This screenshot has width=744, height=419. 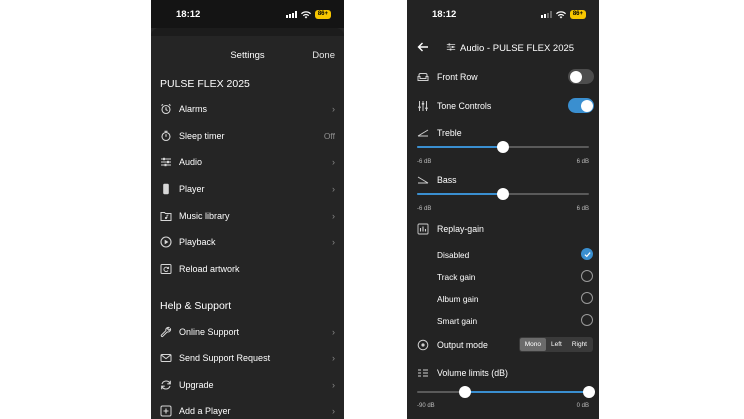 What do you see at coordinates (462, 345) in the screenshot?
I see `output-mode-label: Output mode` at bounding box center [462, 345].